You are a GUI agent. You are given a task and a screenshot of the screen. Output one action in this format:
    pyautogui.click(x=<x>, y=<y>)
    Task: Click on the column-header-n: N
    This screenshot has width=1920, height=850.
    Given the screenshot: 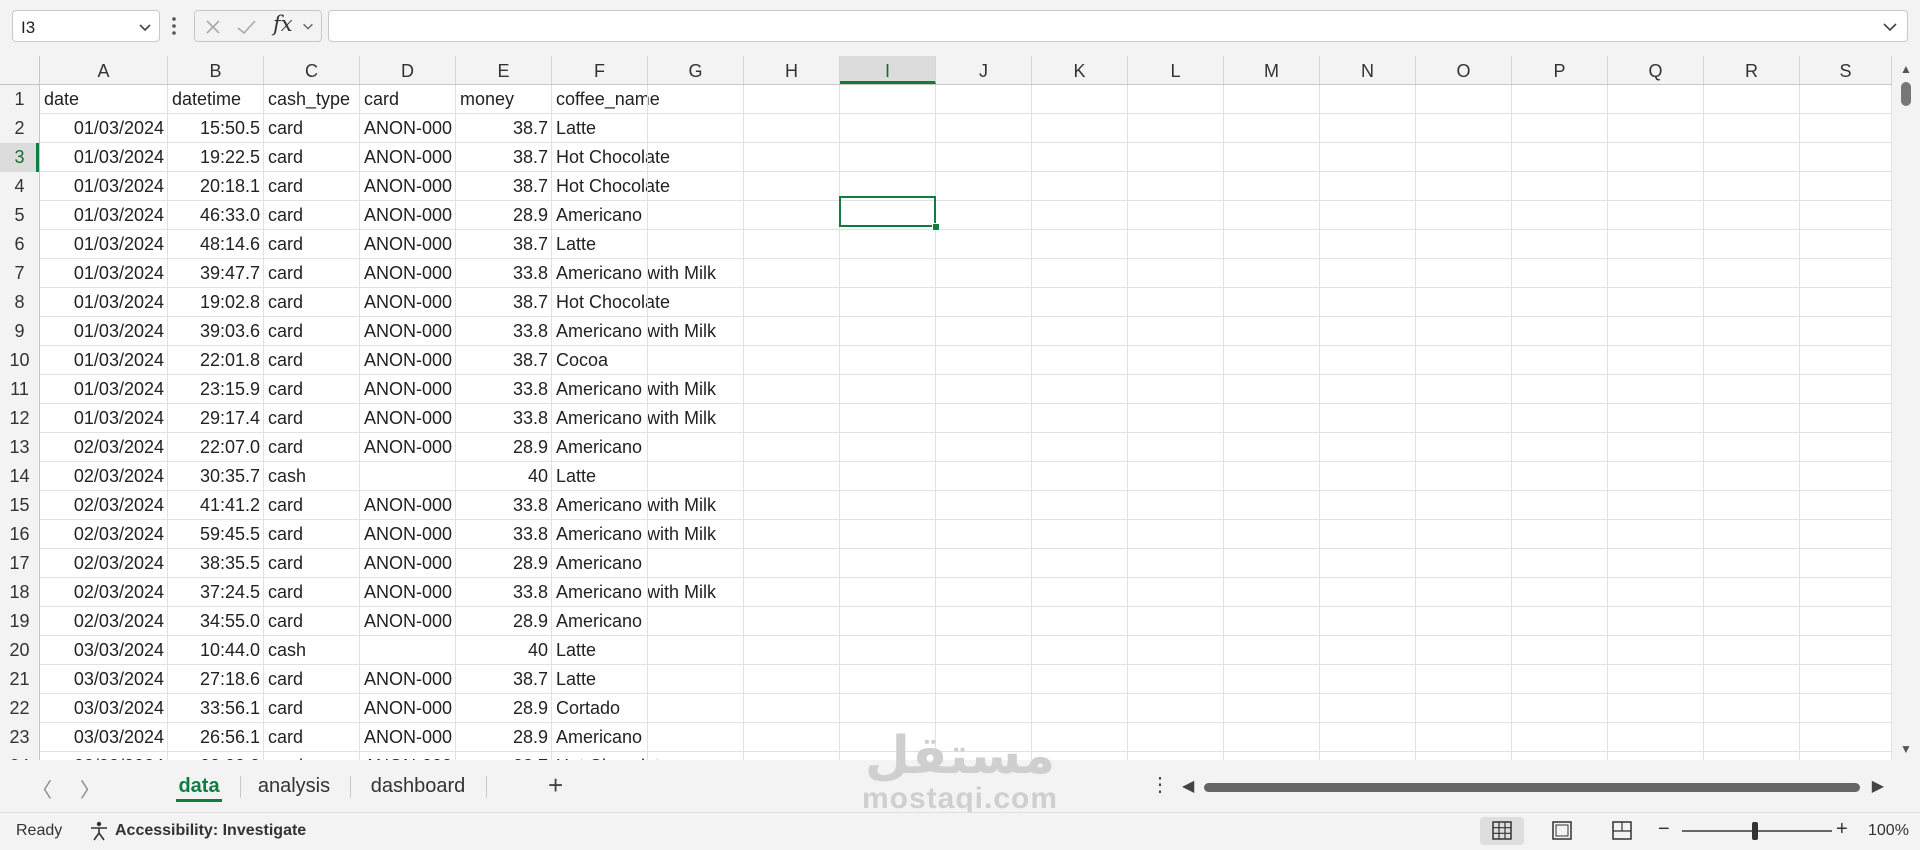 What is the action you would take?
    pyautogui.click(x=1368, y=70)
    